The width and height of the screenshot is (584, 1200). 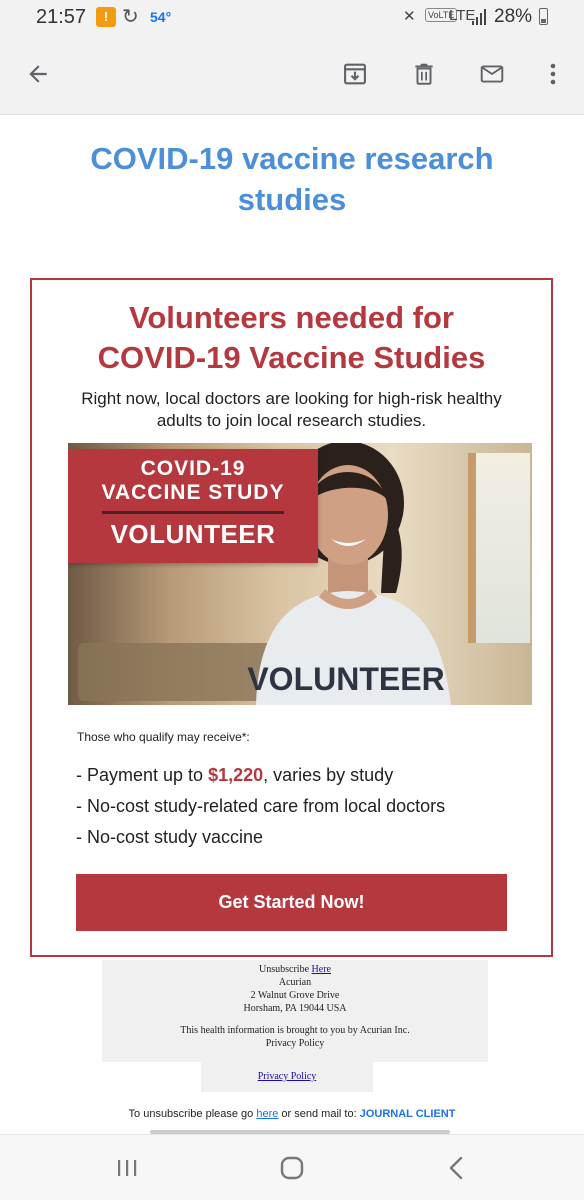 I want to click on mute-icon: ✕, so click(x=409, y=16).